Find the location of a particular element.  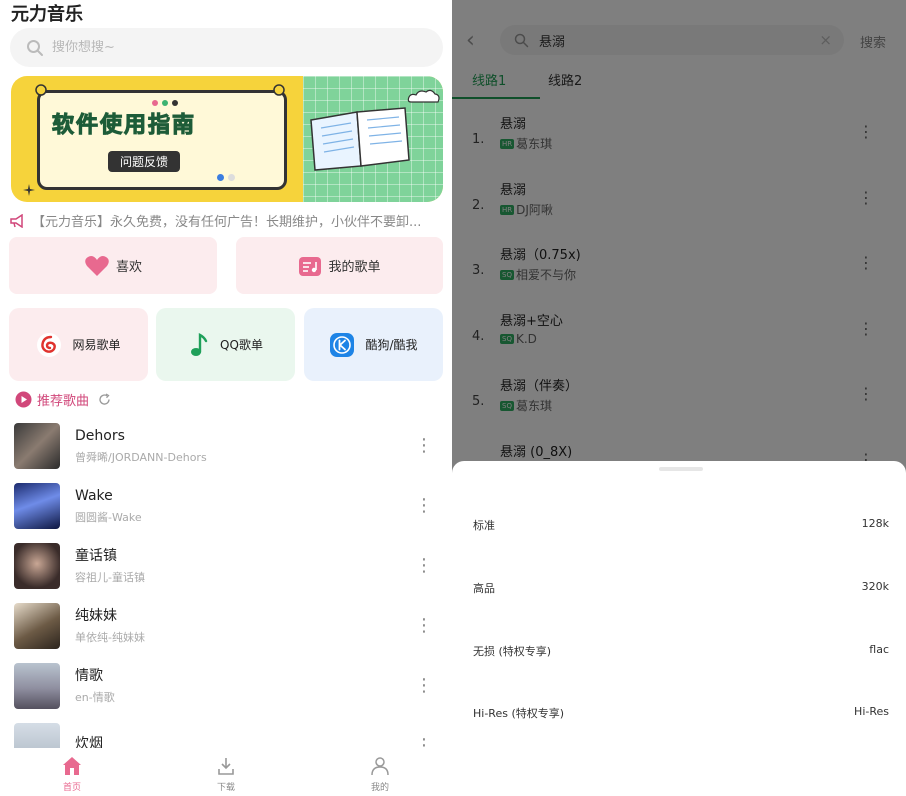

kugou-playlist-button: 酷狗/酷我 is located at coordinates (373, 344).